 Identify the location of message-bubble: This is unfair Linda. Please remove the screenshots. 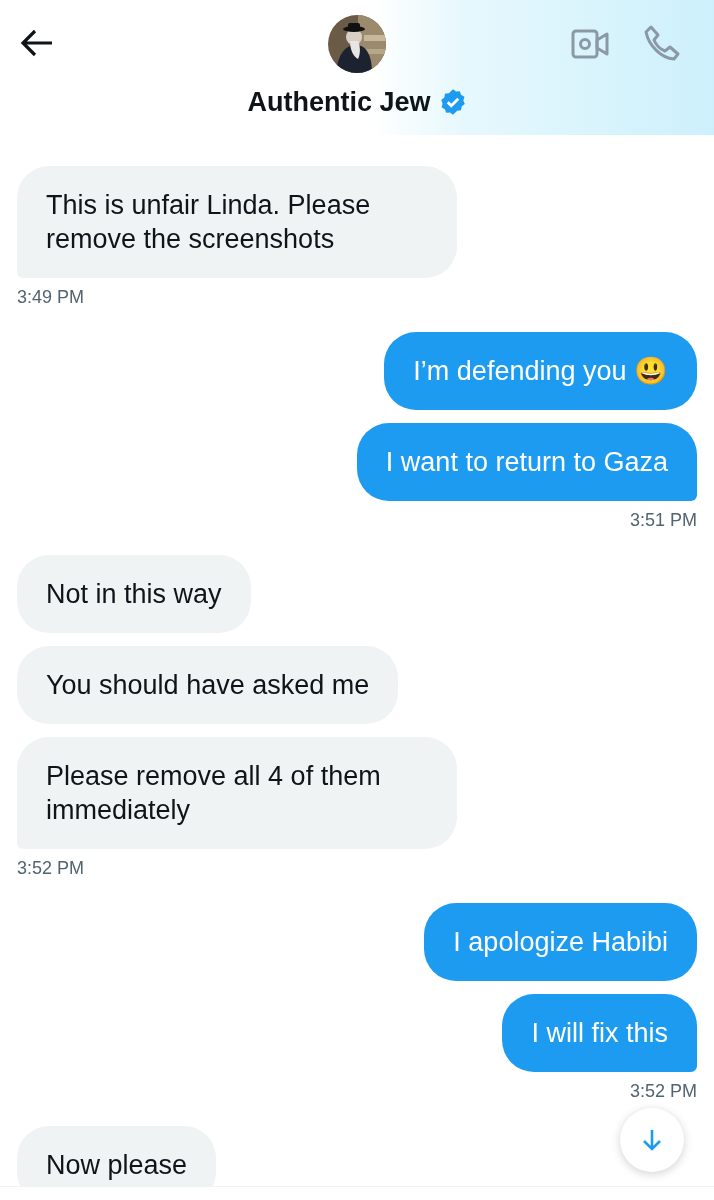
(237, 222).